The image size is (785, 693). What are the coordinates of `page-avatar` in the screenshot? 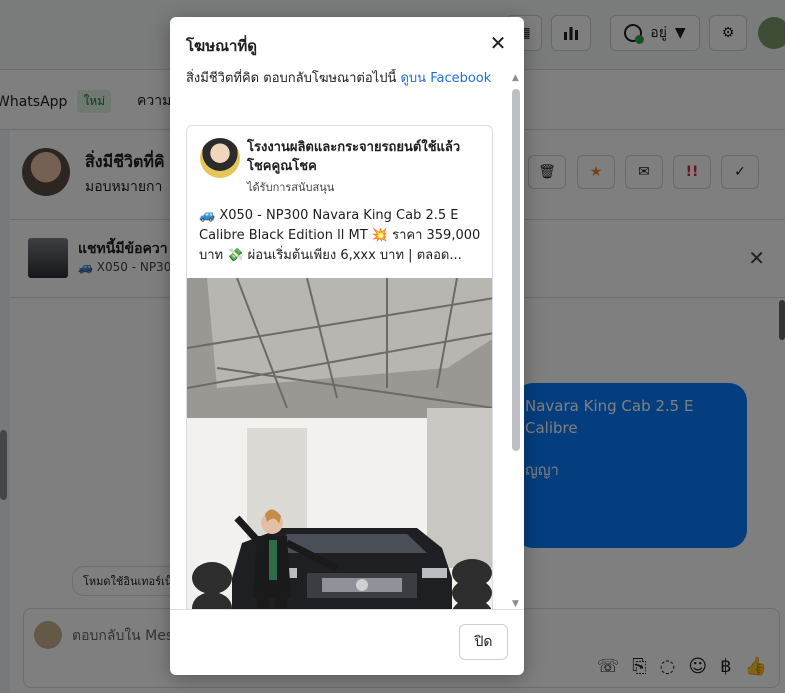 It's located at (220, 158).